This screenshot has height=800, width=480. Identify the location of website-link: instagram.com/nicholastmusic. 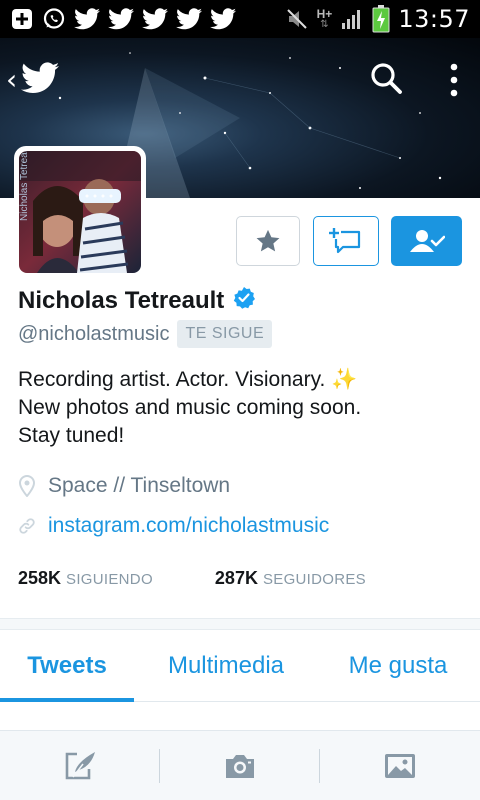
(188, 526).